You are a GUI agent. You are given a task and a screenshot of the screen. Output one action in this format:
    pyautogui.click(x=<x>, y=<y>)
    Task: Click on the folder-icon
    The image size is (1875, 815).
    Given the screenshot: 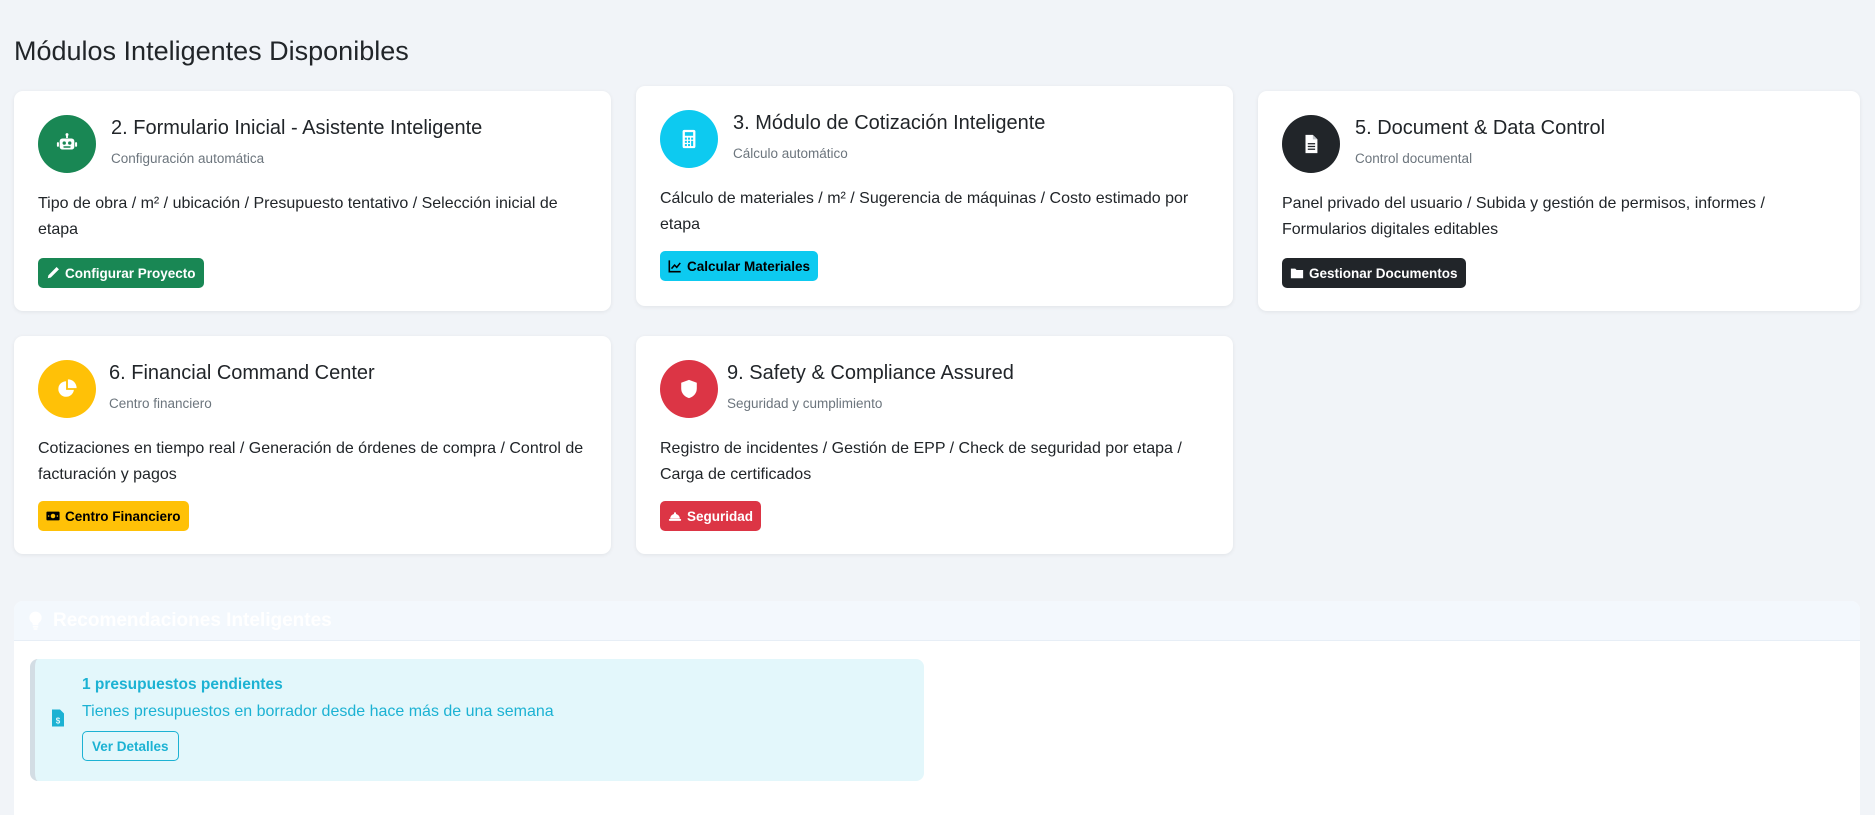 What is the action you would take?
    pyautogui.click(x=1297, y=273)
    